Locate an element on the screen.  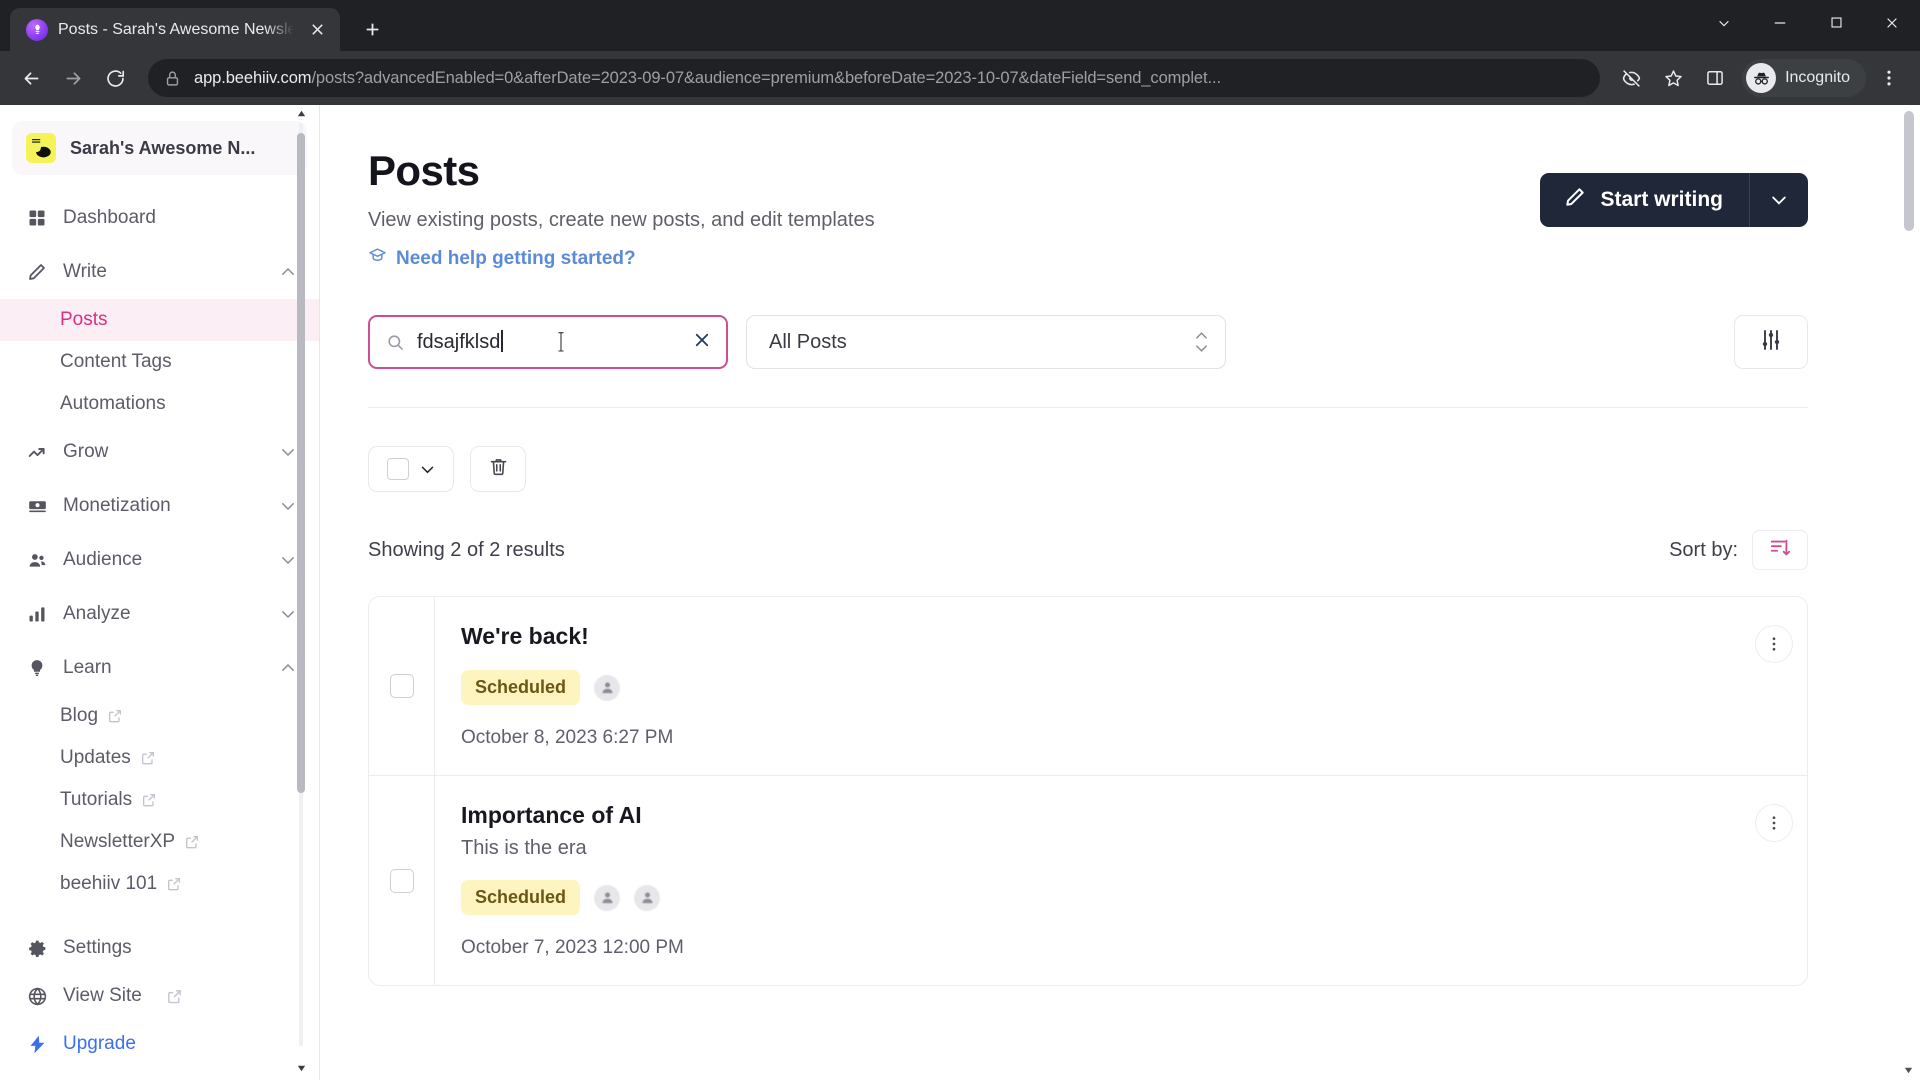
sidebar-item-newsletterxp: NewsletterXP is located at coordinates (159, 842).